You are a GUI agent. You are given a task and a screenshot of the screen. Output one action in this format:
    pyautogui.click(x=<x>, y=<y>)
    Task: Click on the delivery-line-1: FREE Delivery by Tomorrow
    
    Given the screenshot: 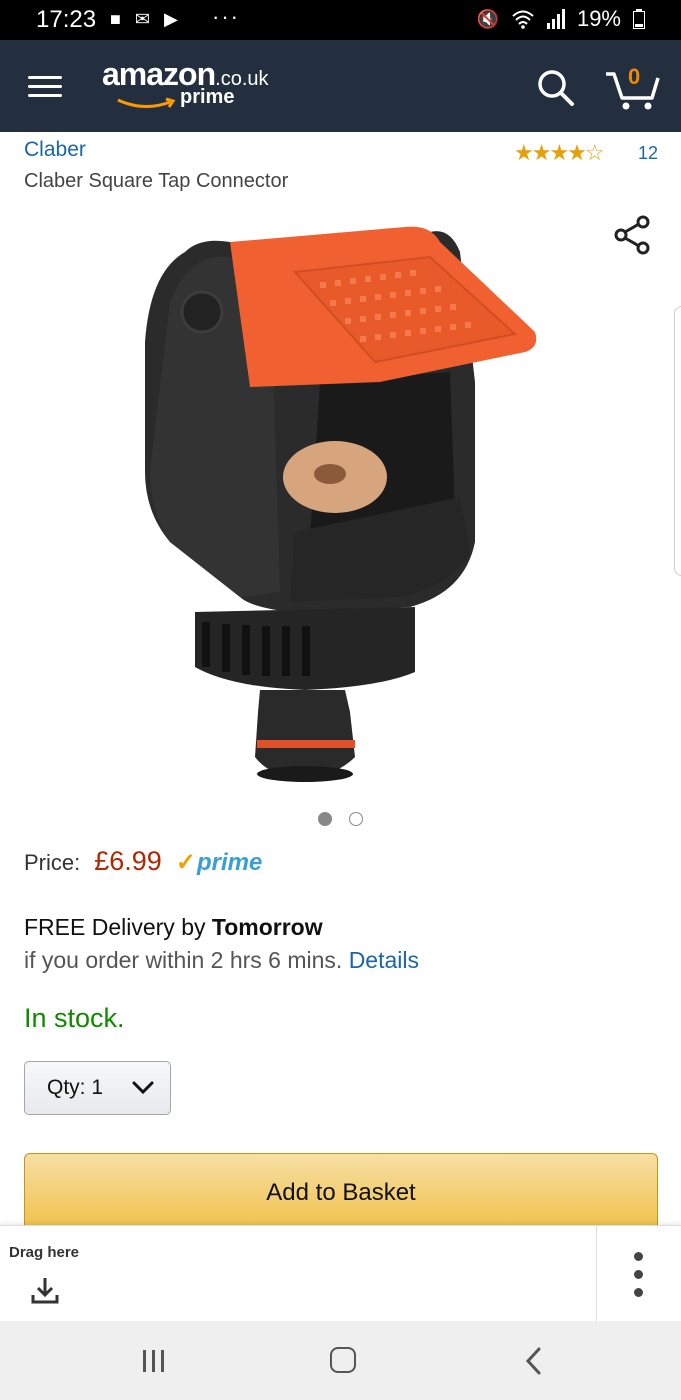 What is the action you would take?
    pyautogui.click(x=173, y=927)
    